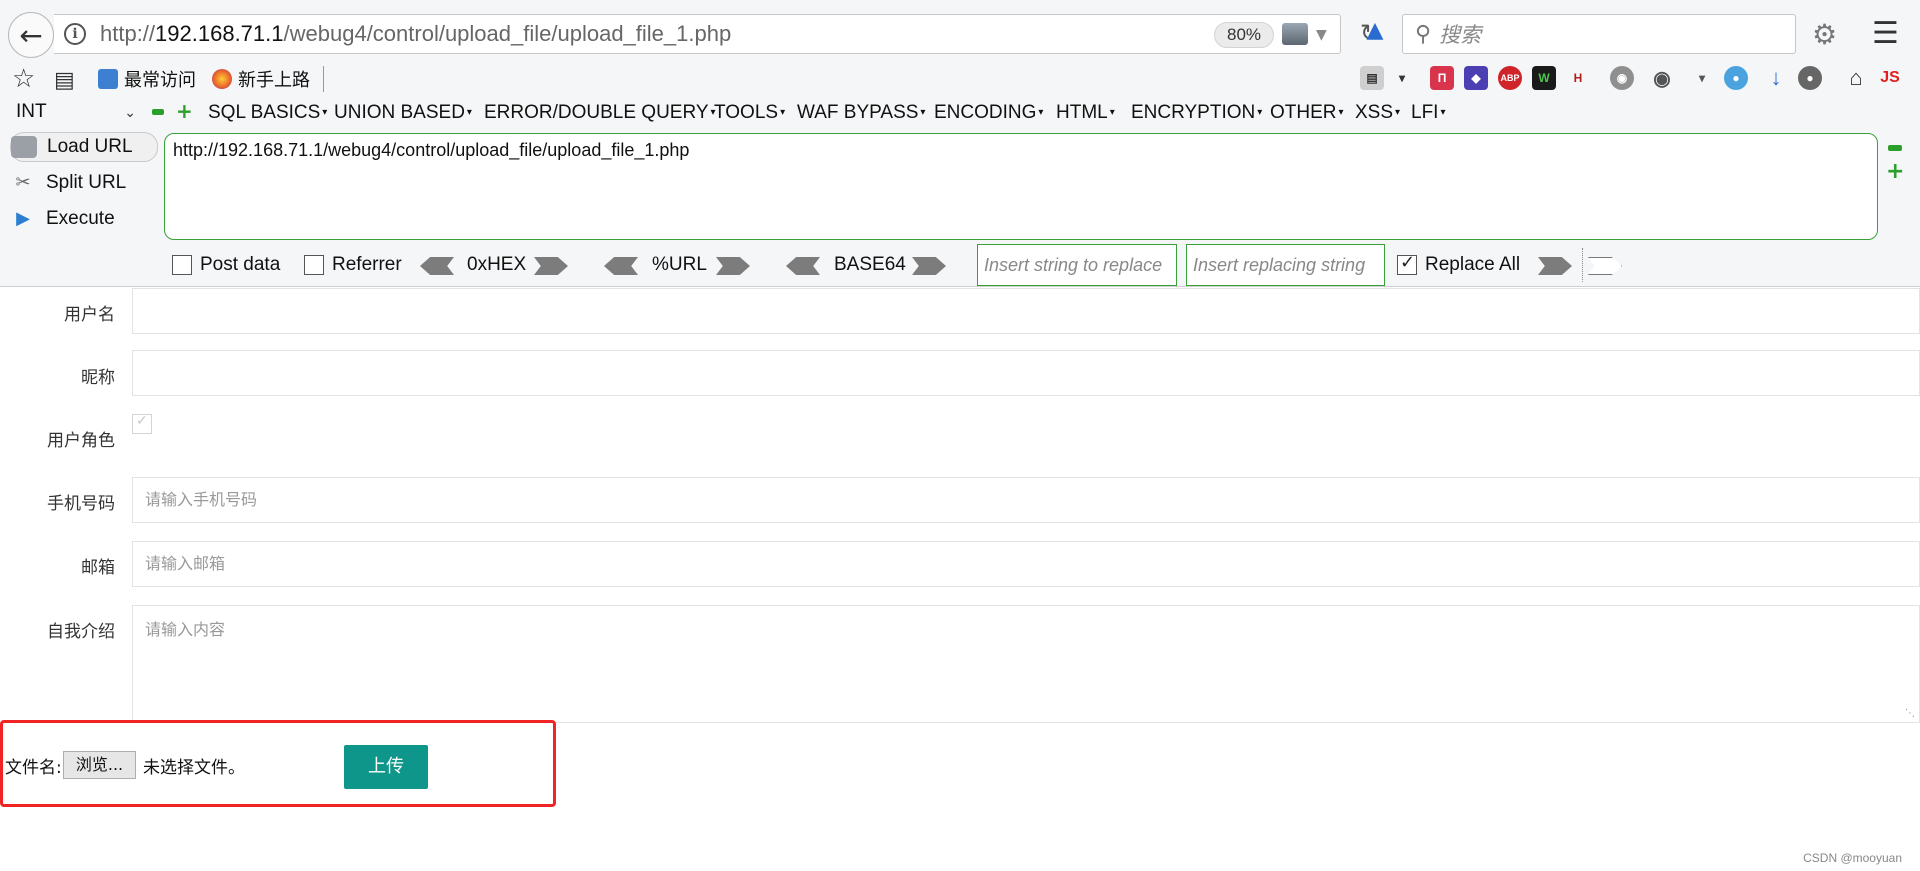  I want to click on replace-with-input: Insert replacing string, so click(1285, 265).